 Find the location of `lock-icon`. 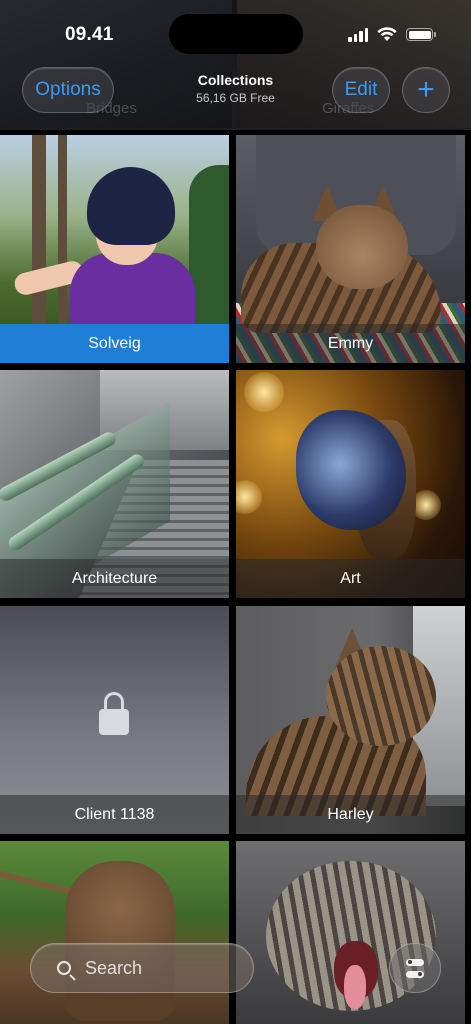

lock-icon is located at coordinates (114, 714).